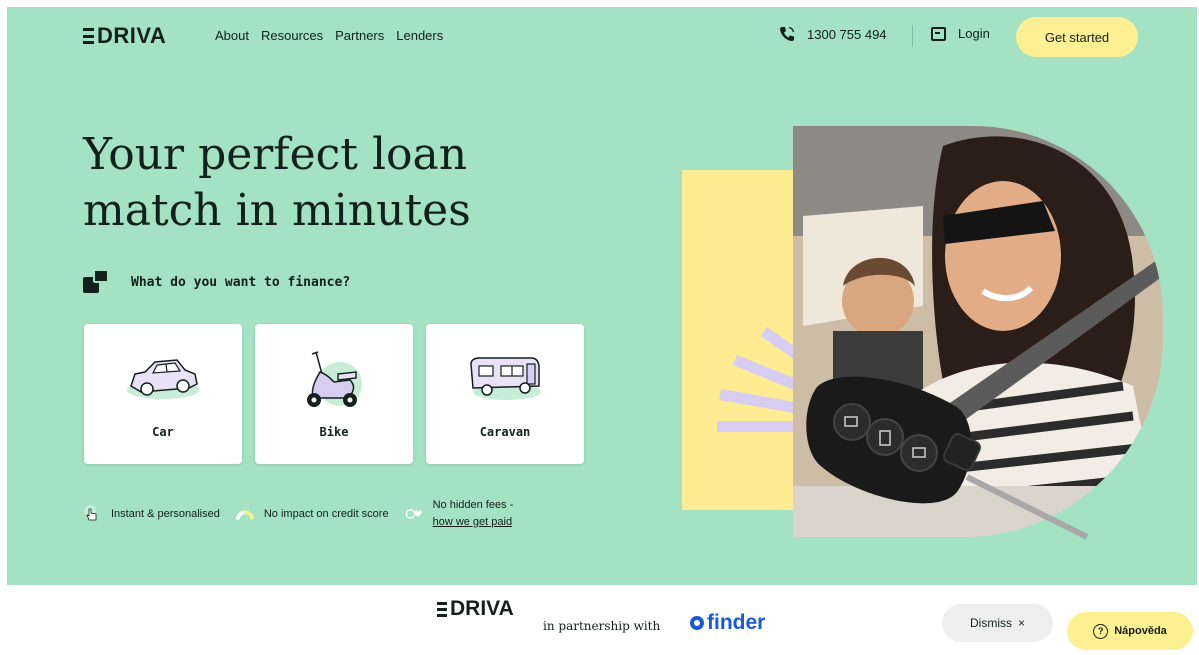 This screenshot has width=1199, height=655. Describe the element at coordinates (1140, 631) in the screenshot. I see `help-label: Nápověda` at that location.